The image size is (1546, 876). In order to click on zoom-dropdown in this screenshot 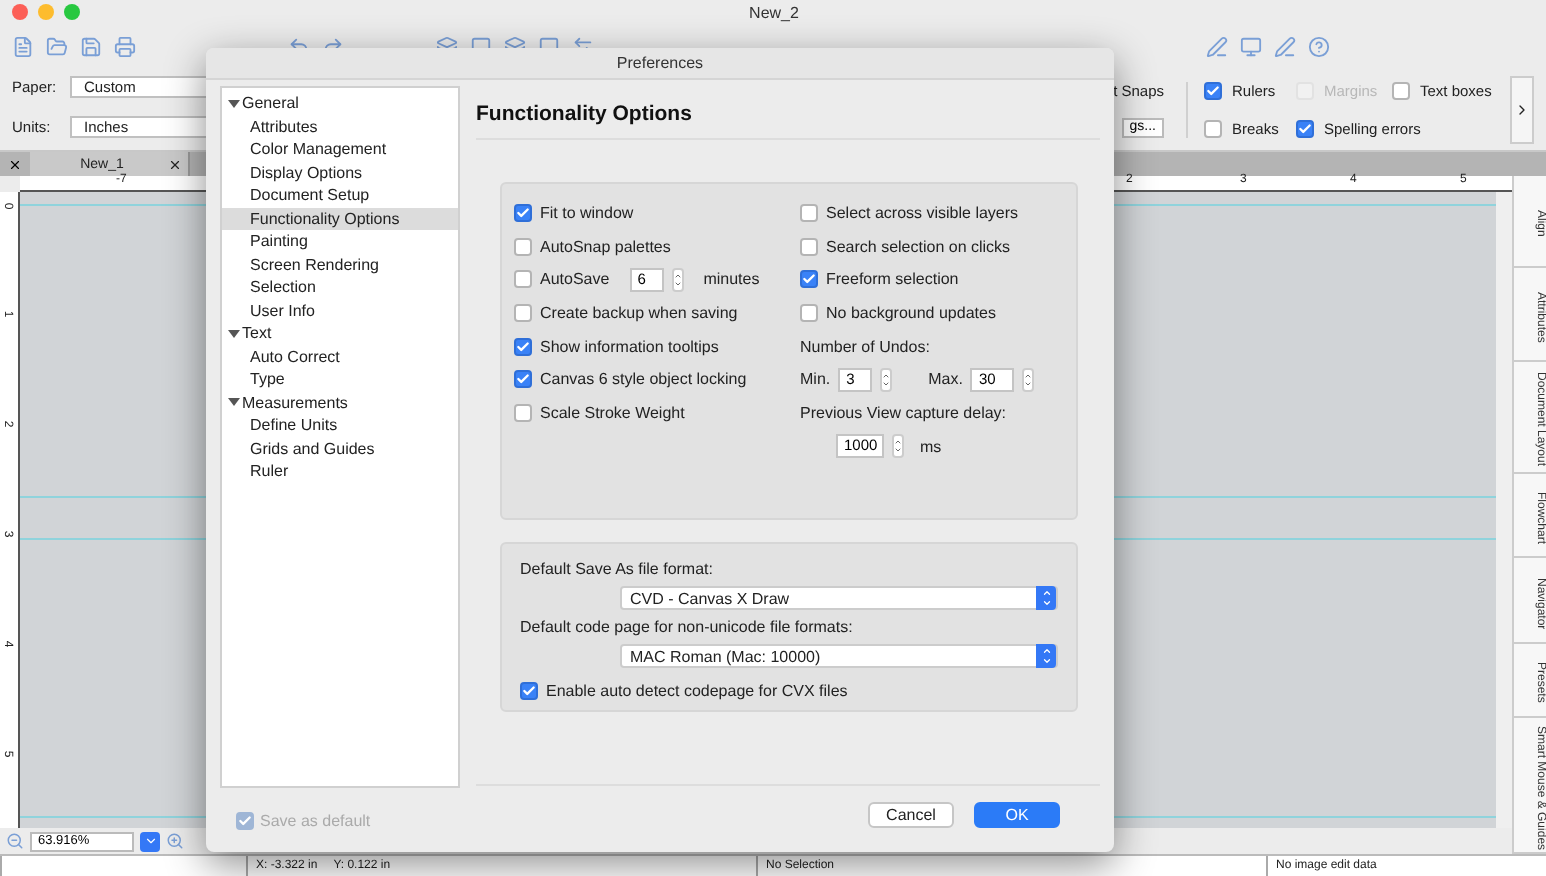, I will do `click(150, 841)`.